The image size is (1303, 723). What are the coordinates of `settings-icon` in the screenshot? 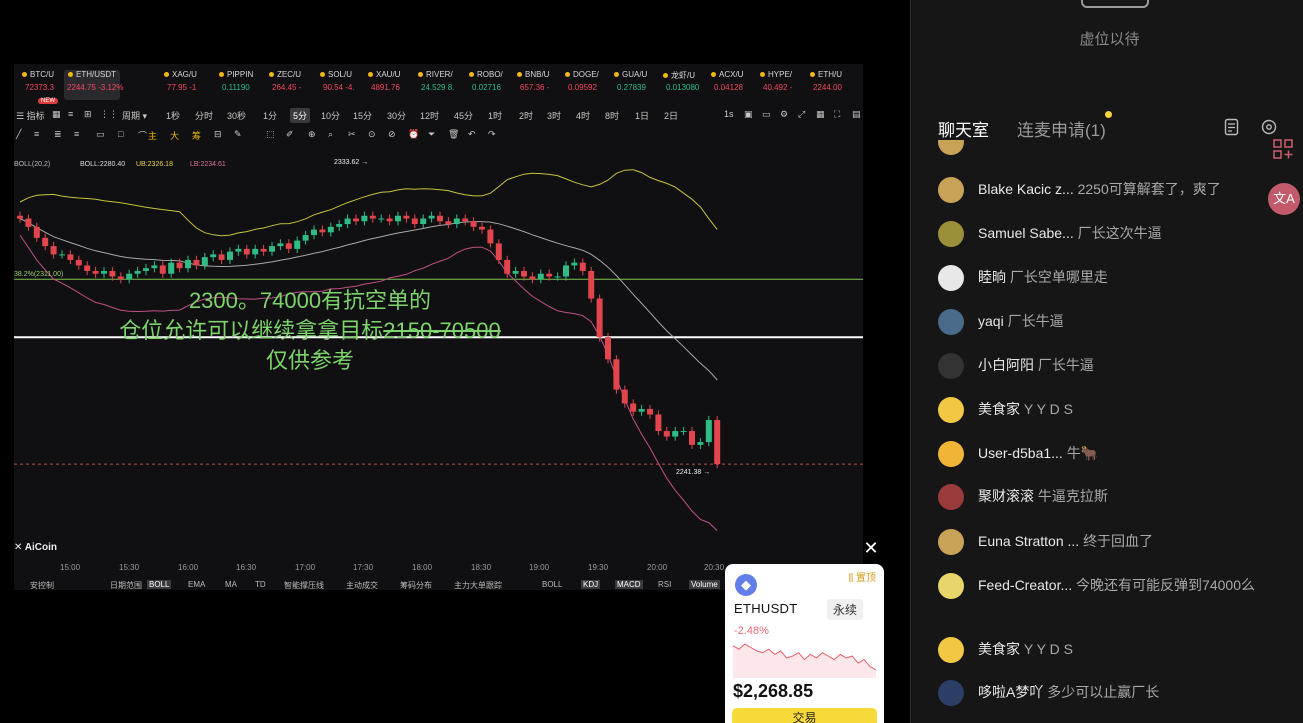 It's located at (1269, 127).